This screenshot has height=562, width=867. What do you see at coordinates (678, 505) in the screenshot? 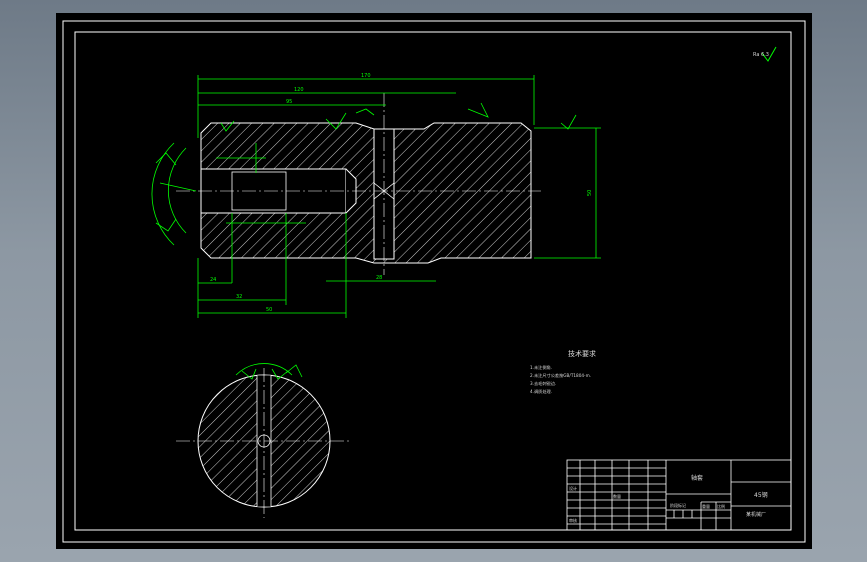
I see `tb-stage-label: 阶段标记` at bounding box center [678, 505].